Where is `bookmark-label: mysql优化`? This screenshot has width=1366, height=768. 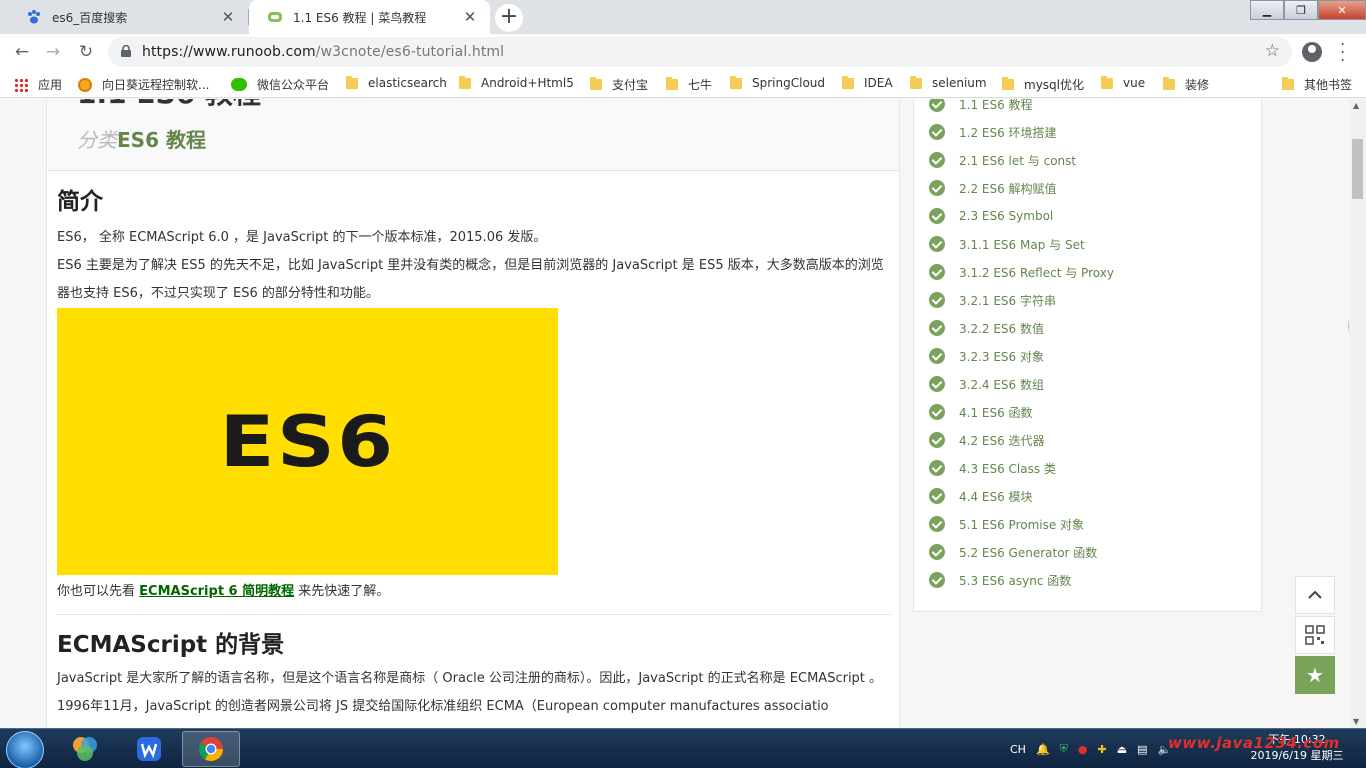 bookmark-label: mysql优化 is located at coordinates (1054, 85).